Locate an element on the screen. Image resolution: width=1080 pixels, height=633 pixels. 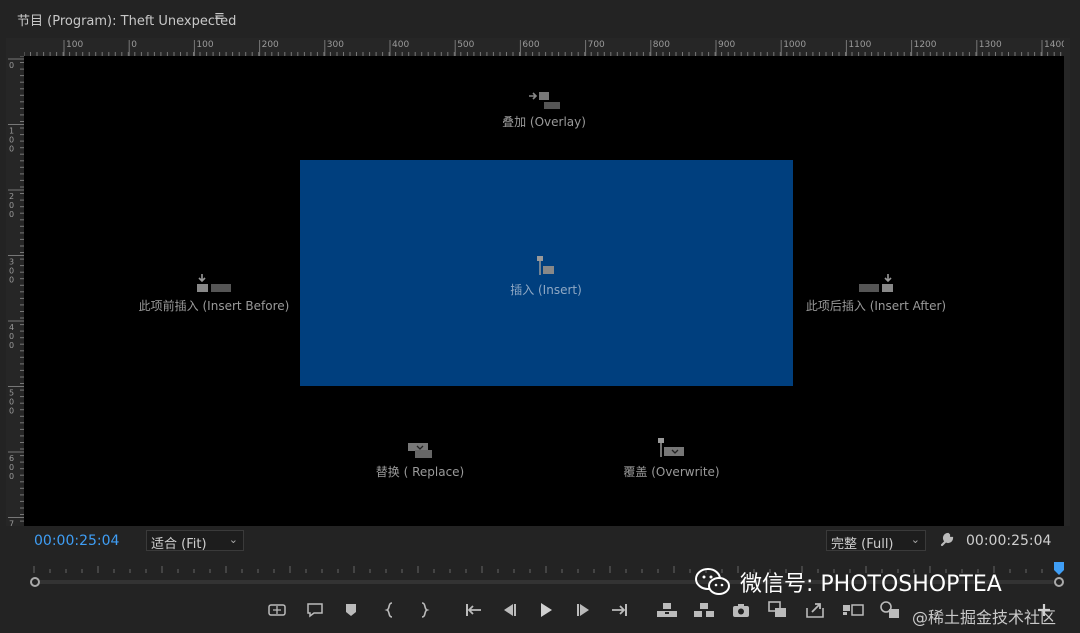
extract-icon is located at coordinates (704, 610).